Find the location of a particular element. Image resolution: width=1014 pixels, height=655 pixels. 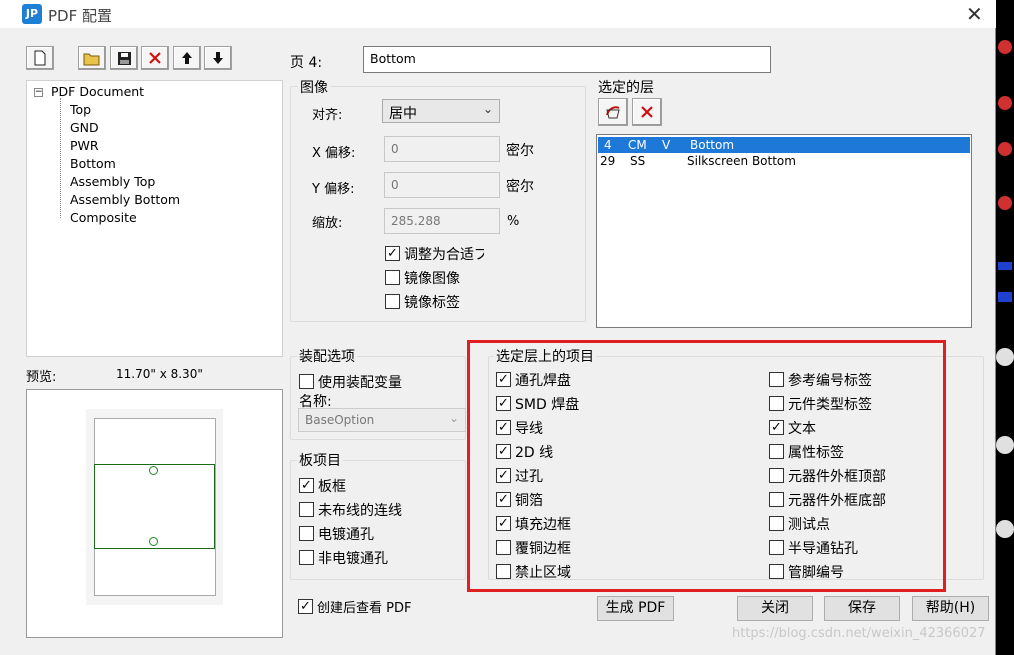

new-icon is located at coordinates (40, 58).